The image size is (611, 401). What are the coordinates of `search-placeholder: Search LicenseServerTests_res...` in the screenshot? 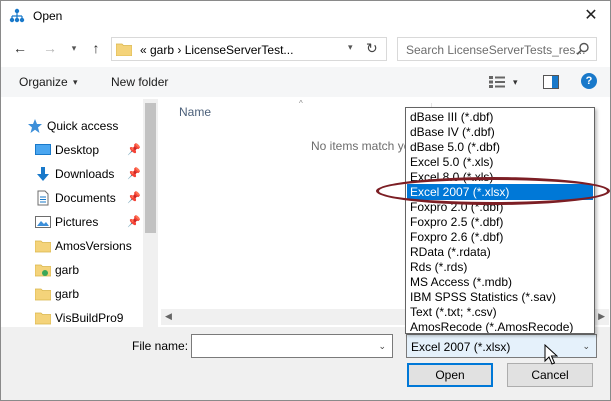 It's located at (496, 50).